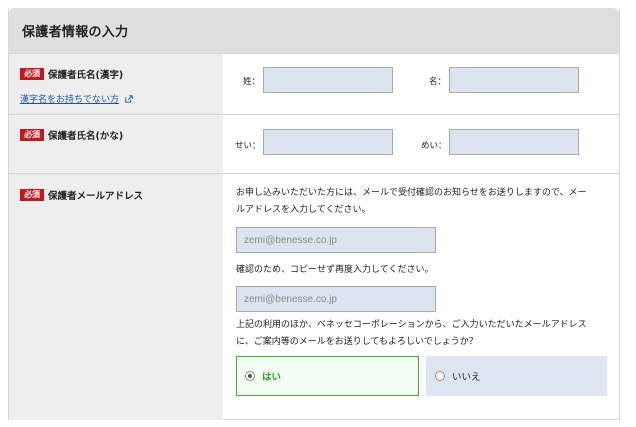  I want to click on label-cell: 必須 保護者氏名(漢字) 漢字名をお持ちでない方, so click(116, 84).